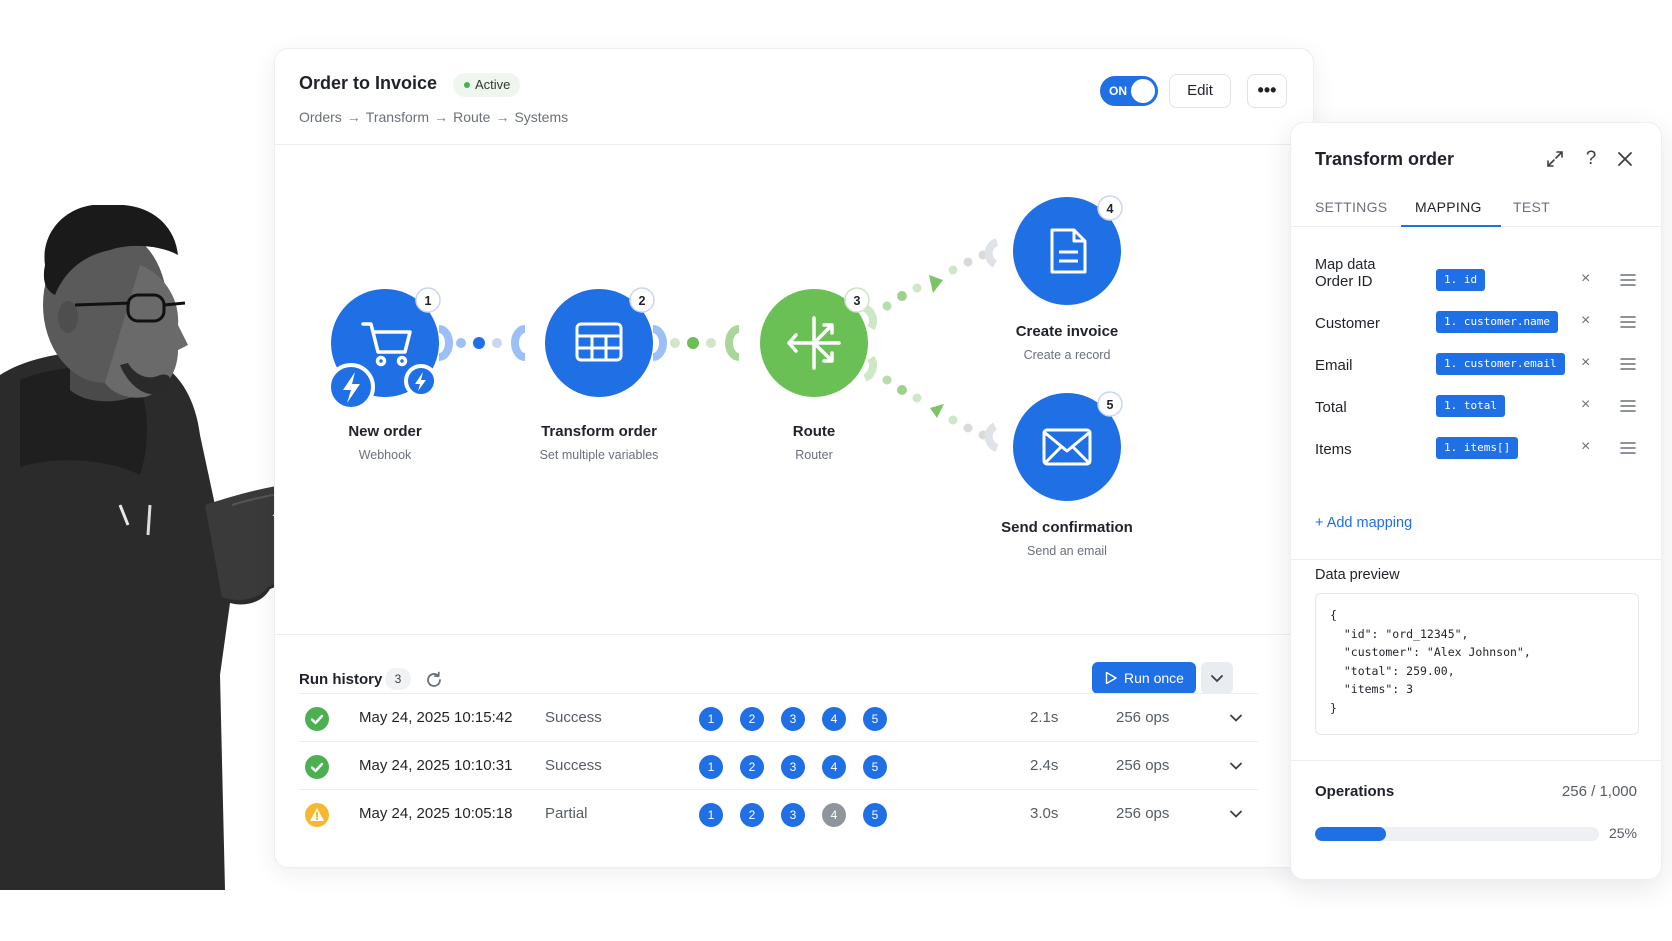 This screenshot has height=941, width=1672. I want to click on mapping-row: Total 1. total ×, so click(1477, 408).